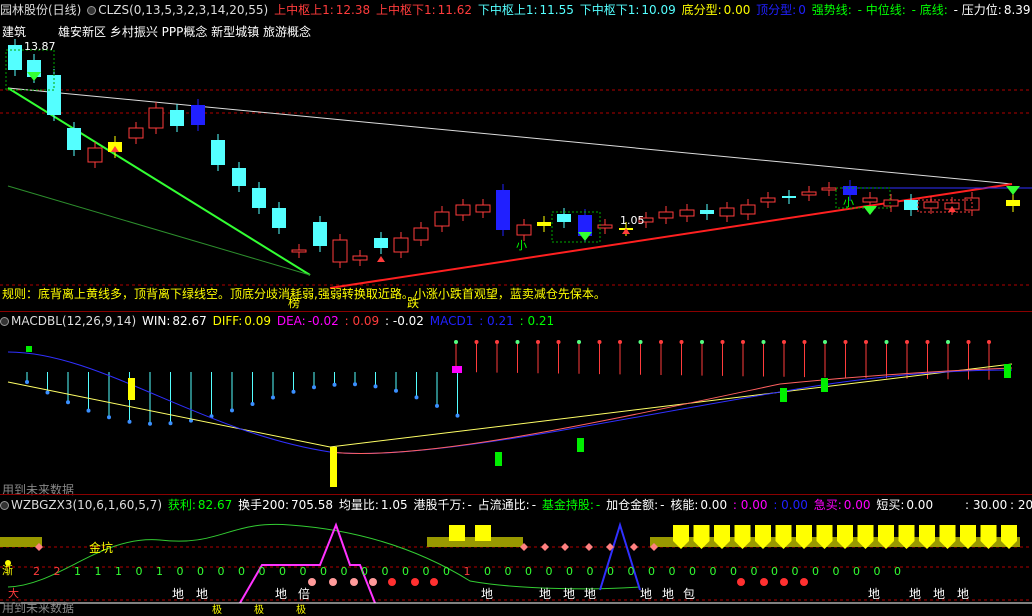 Image resolution: width=1032 pixels, height=616 pixels. Describe the element at coordinates (857, 505) in the screenshot. I see `urgent-value: 0.00` at that location.